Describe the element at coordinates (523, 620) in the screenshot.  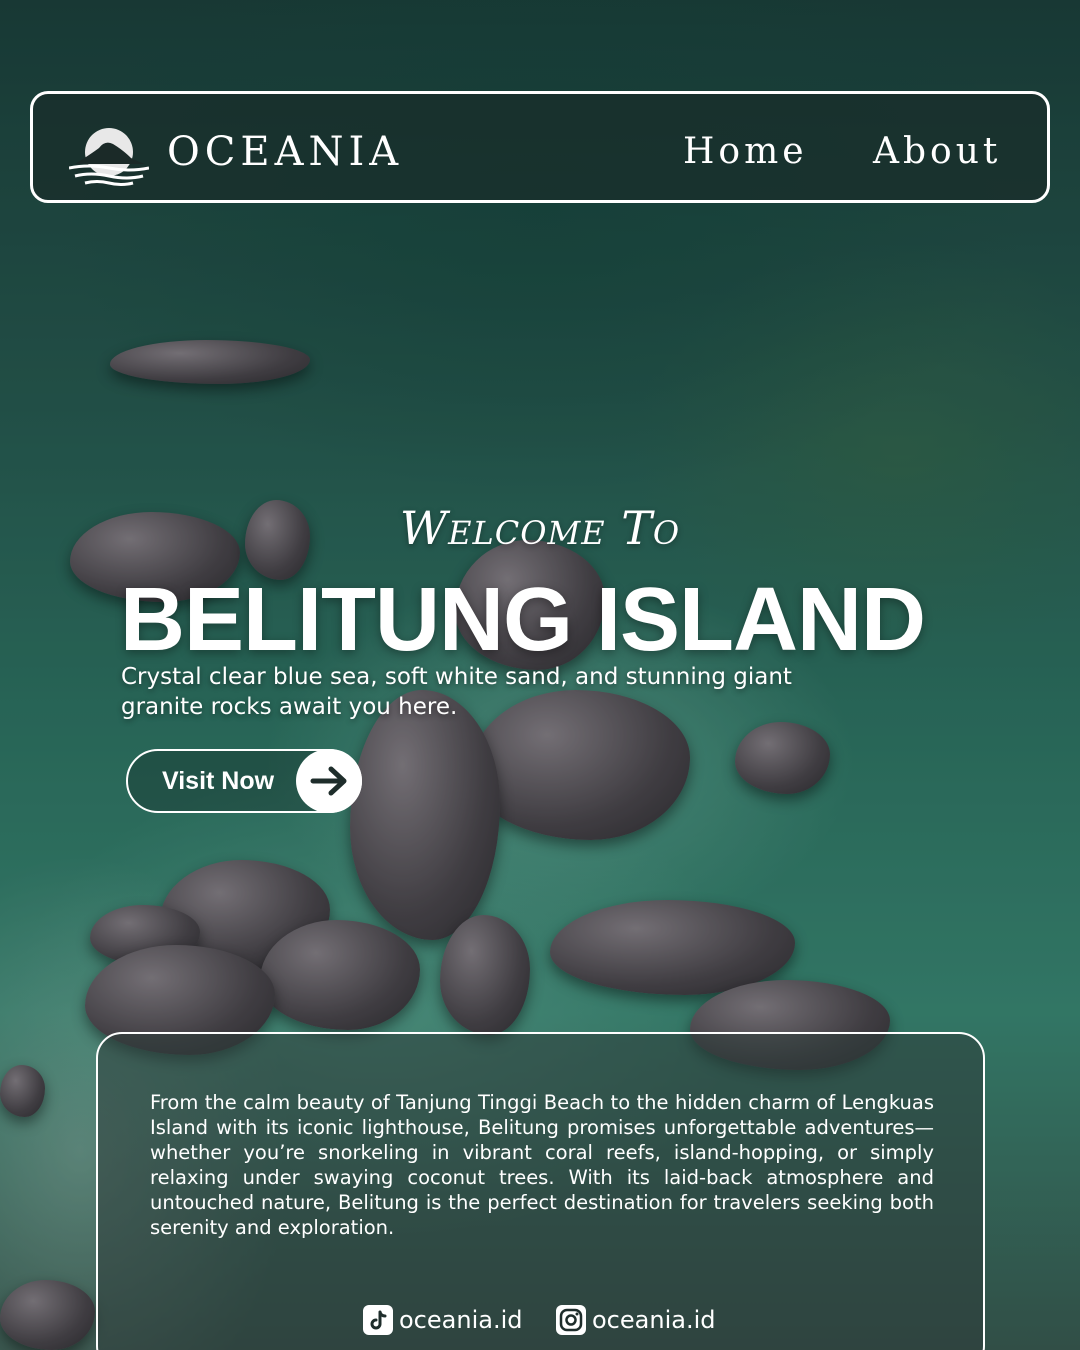
I see `hero-title: BELITUNG ISLAND` at that location.